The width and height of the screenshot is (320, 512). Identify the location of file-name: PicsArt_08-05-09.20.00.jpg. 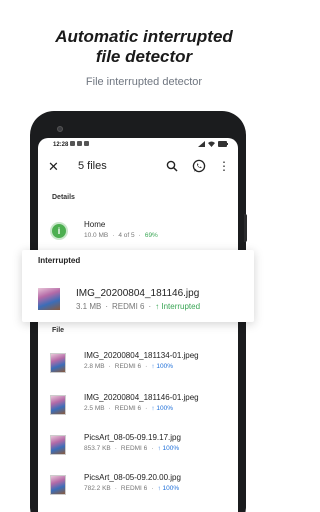
(132, 477).